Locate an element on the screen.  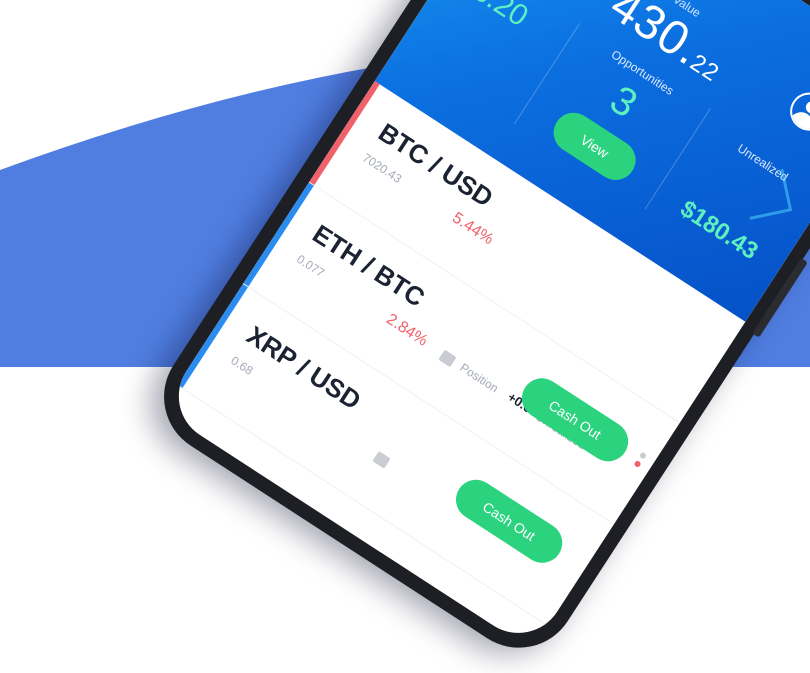
position-label: Position is located at coordinates (479, 378).